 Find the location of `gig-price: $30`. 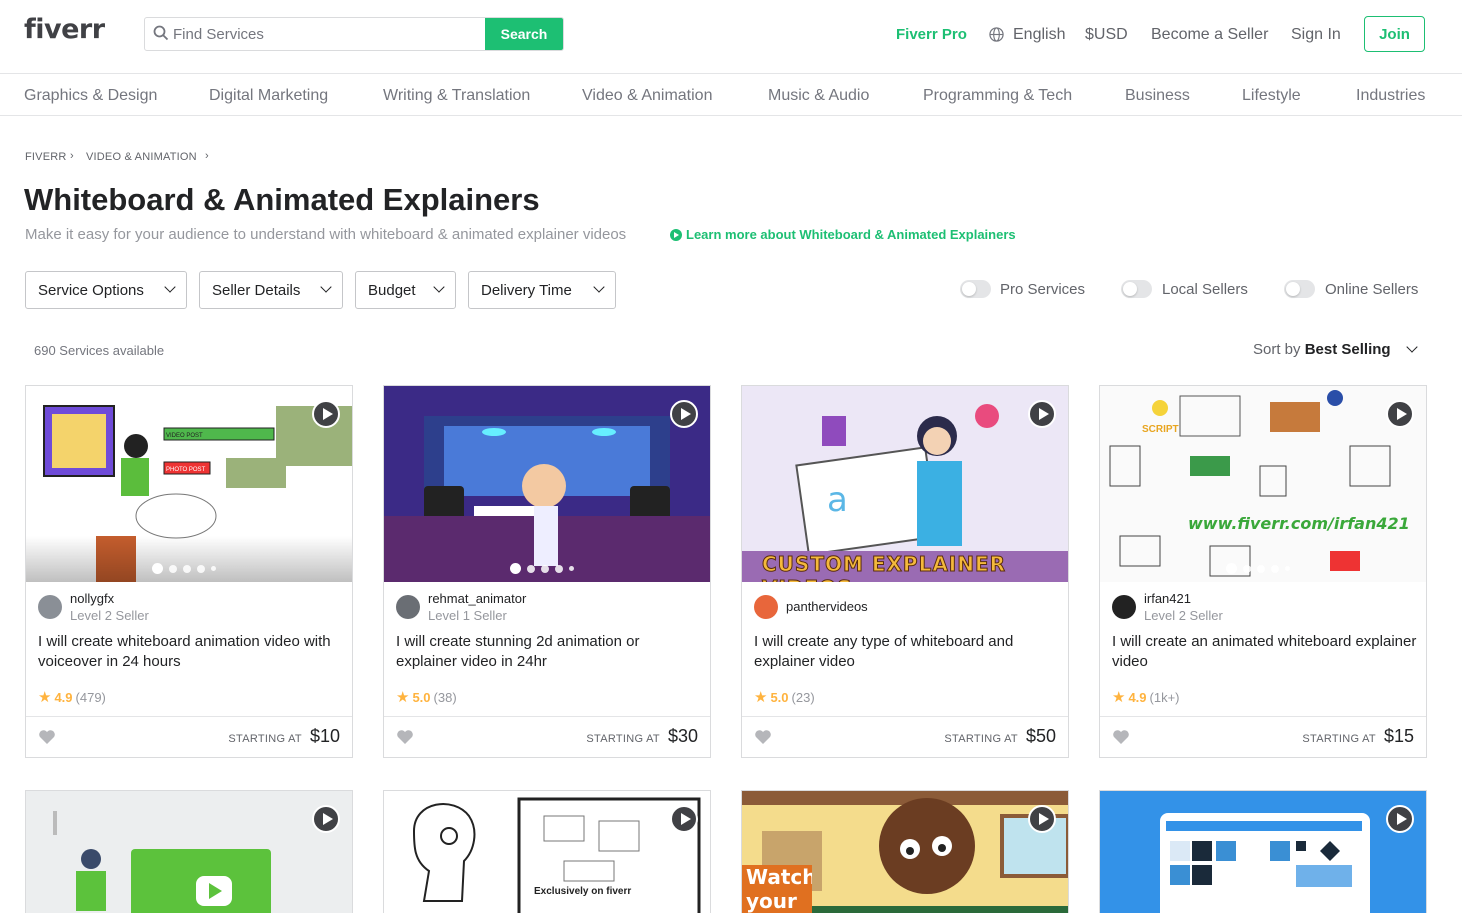

gig-price: $30 is located at coordinates (682, 736).